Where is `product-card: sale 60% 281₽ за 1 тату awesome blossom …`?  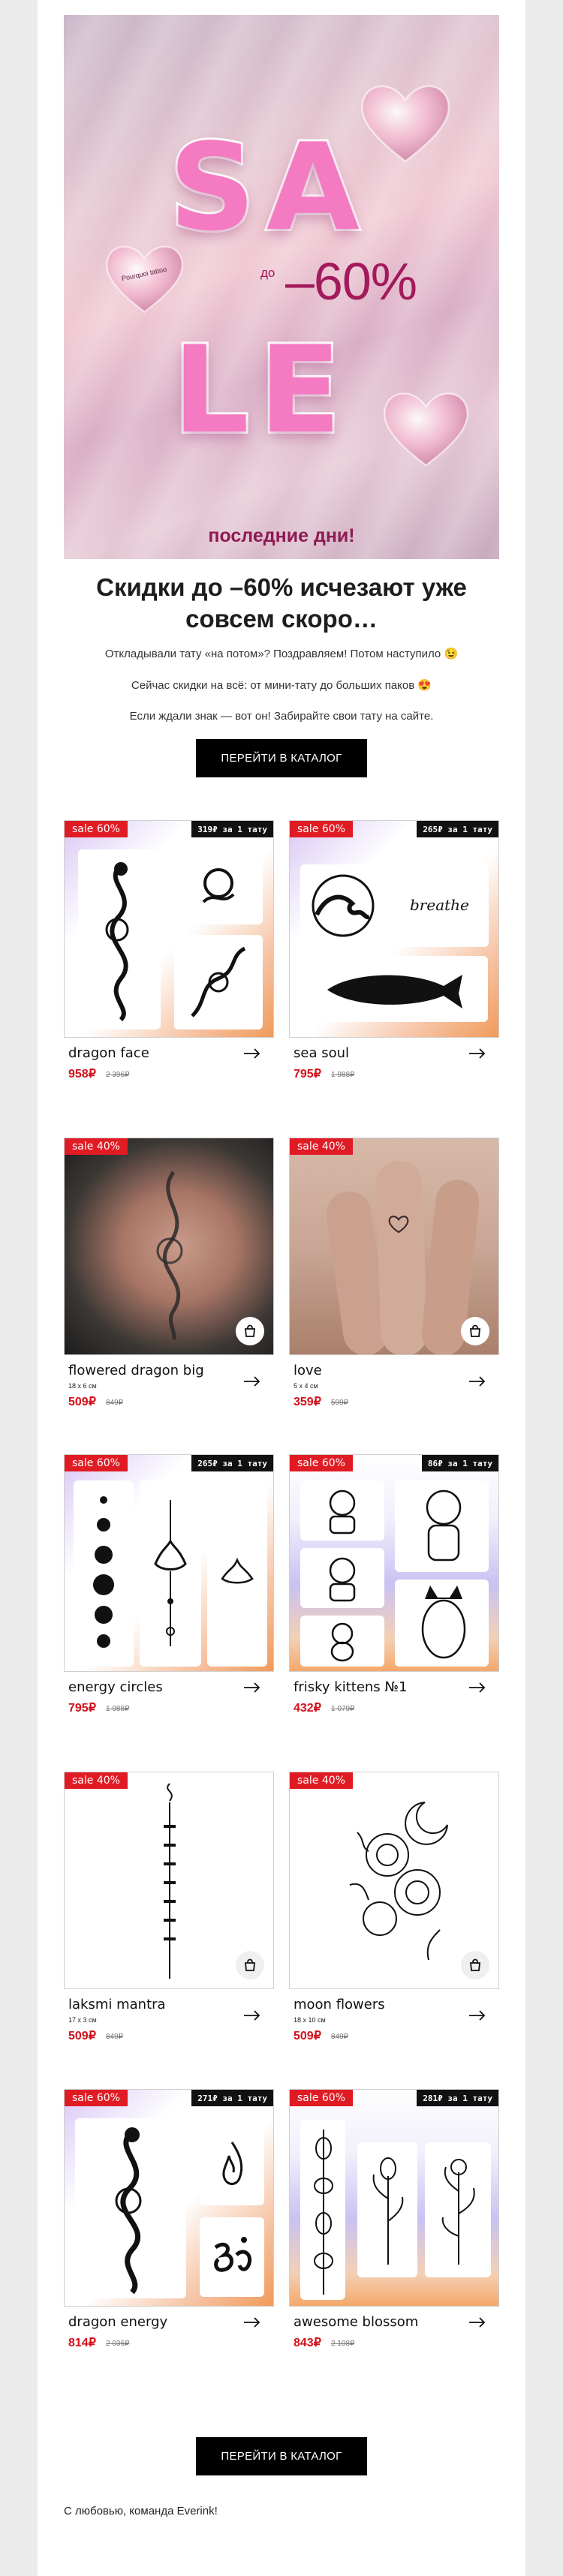
product-card: sale 60% 281₽ за 1 тату awesome blossom … is located at coordinates (394, 2228).